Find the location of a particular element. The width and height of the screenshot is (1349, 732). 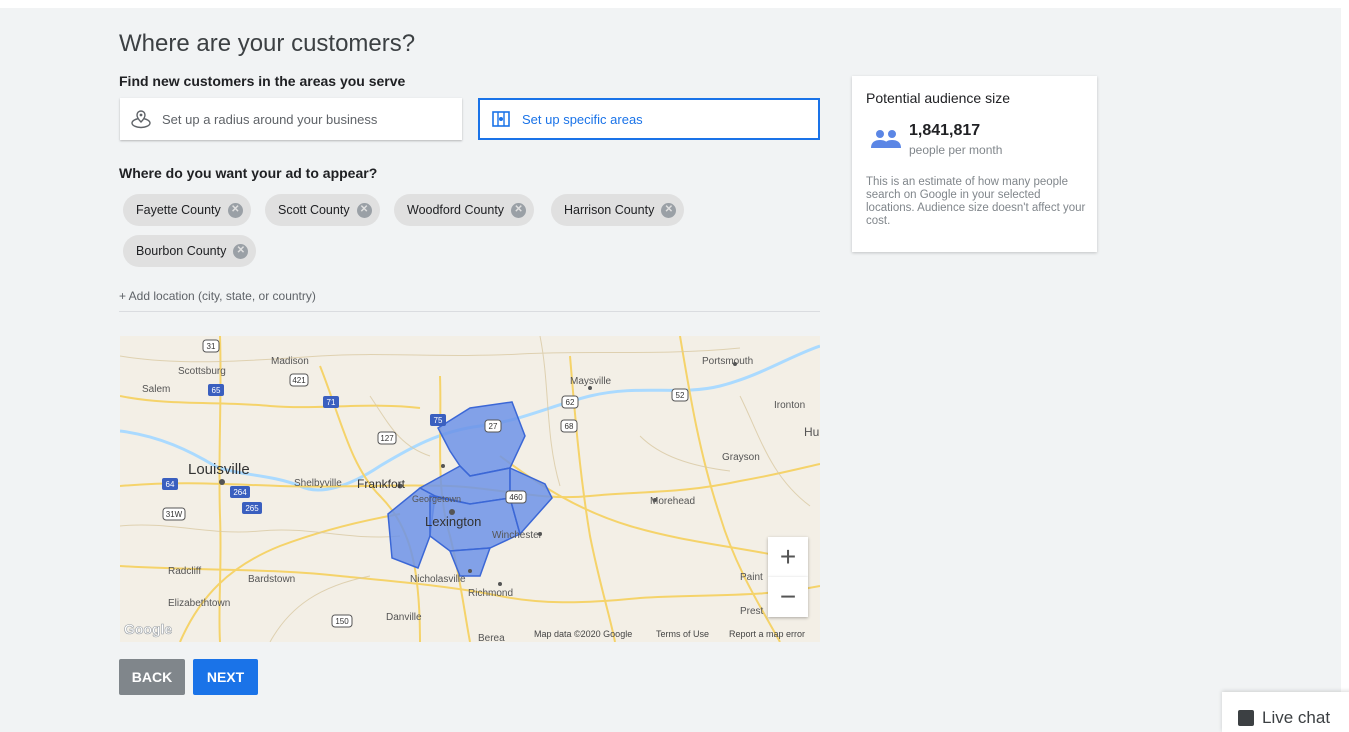

ad-appear-label: Where do you want your ad to appear? is located at coordinates (248, 173).